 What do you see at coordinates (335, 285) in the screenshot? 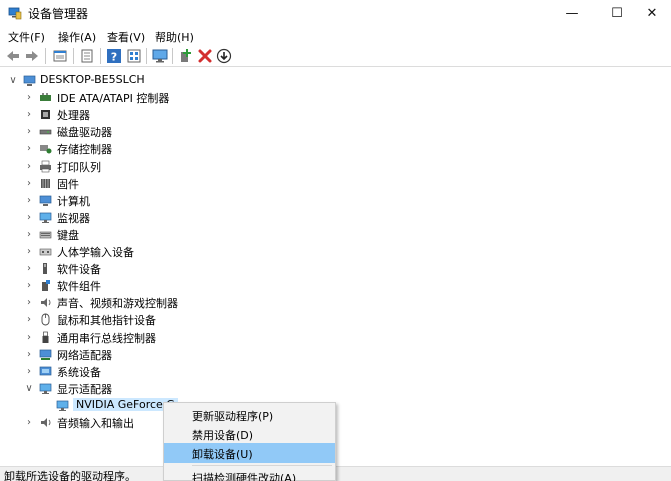
I see `tree-item: › 软件组件` at bounding box center [335, 285].